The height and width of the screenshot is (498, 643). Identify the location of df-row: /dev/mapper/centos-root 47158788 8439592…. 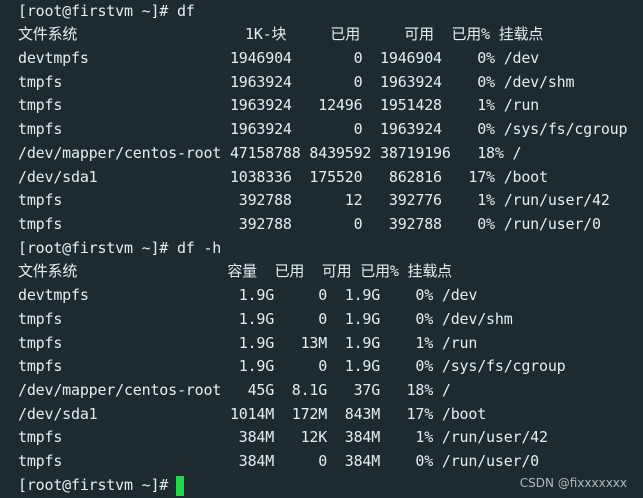
(270, 153).